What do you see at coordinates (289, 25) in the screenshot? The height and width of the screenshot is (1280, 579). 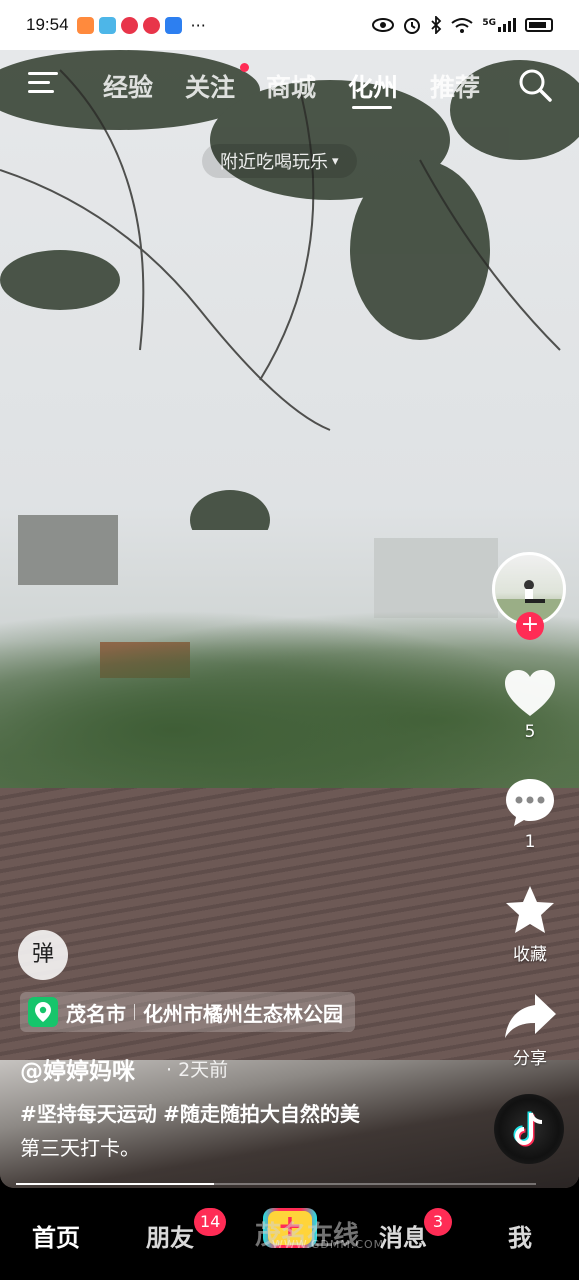 I see `status-bar: 19:54 ··· 5G` at bounding box center [289, 25].